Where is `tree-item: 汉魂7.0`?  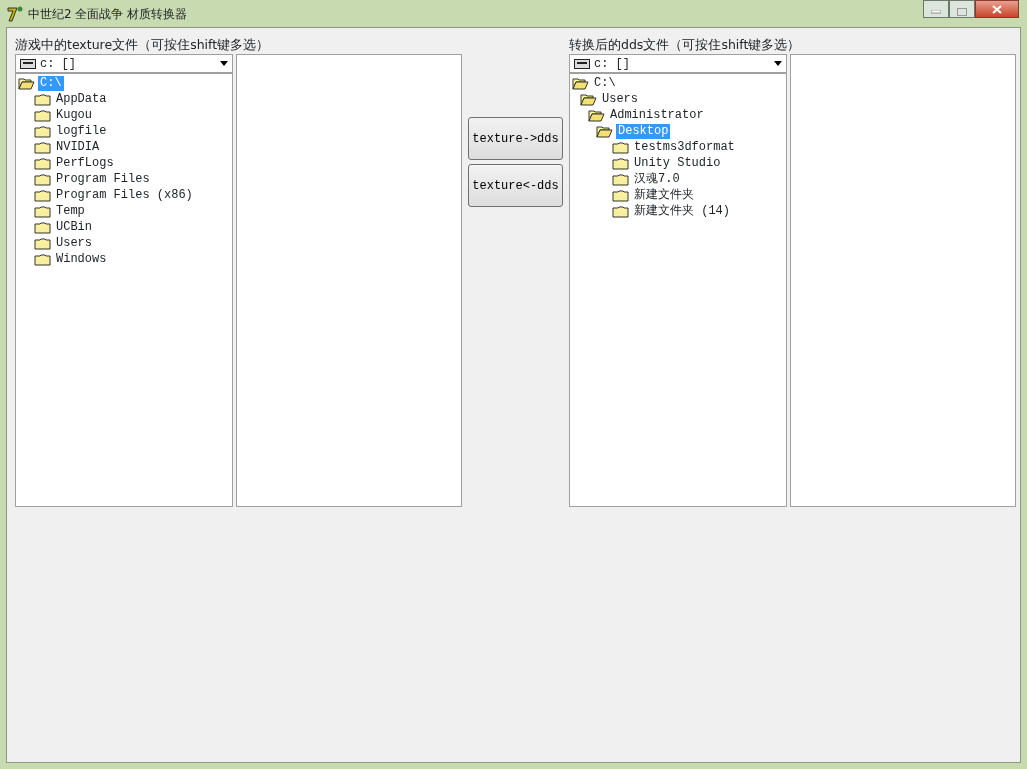
tree-item: 汉魂7.0 is located at coordinates (657, 179).